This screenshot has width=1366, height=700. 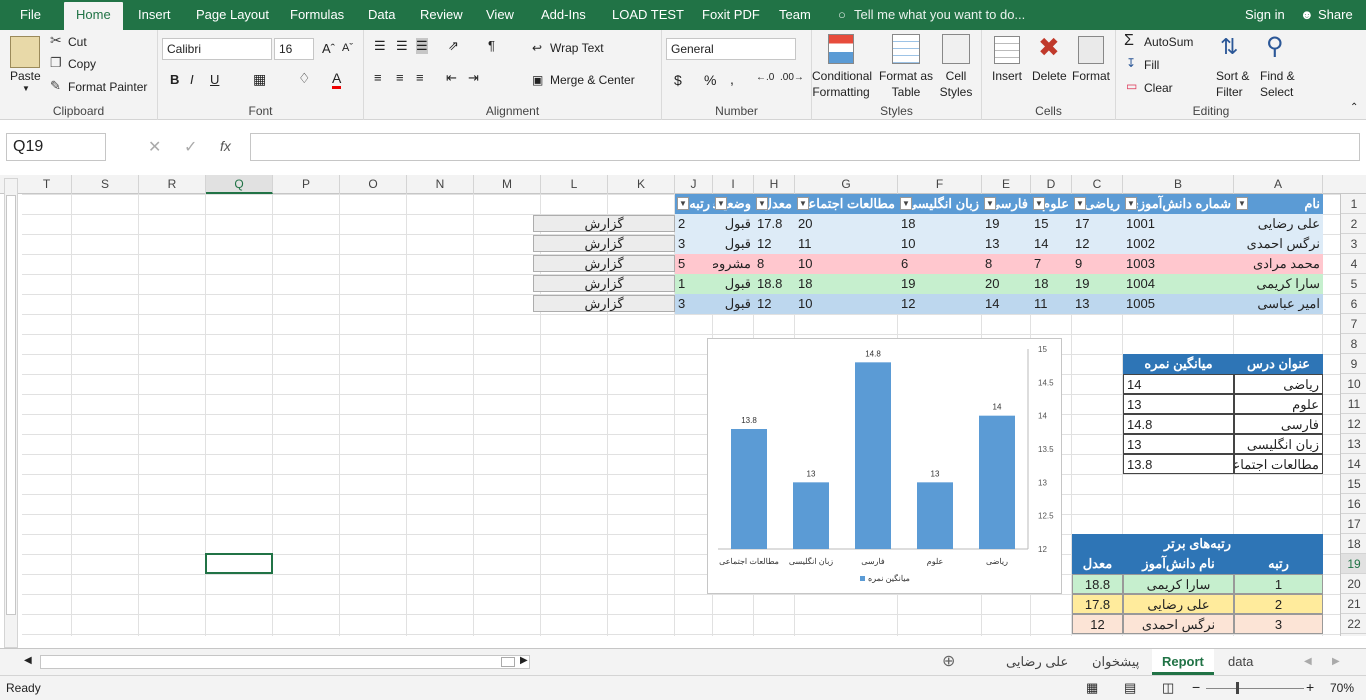 I want to click on vertical-scroll-thumb, so click(x=11, y=405).